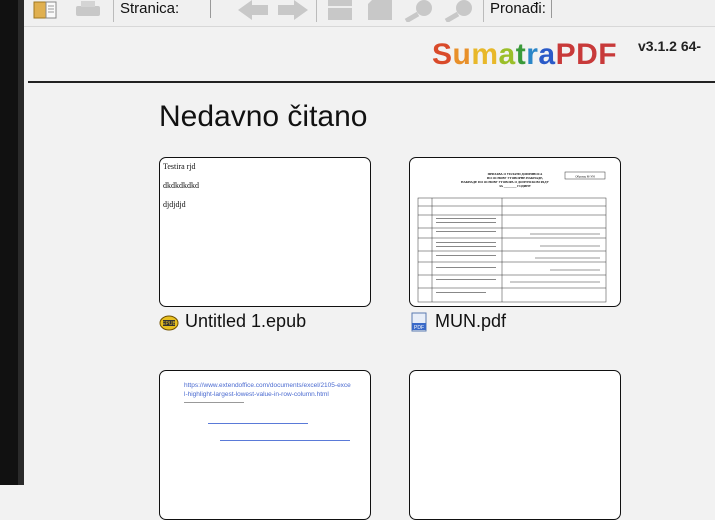 The height and width of the screenshot is (520, 715). Describe the element at coordinates (263, 116) in the screenshot. I see `recent-heading: Nedavno čitano` at that location.